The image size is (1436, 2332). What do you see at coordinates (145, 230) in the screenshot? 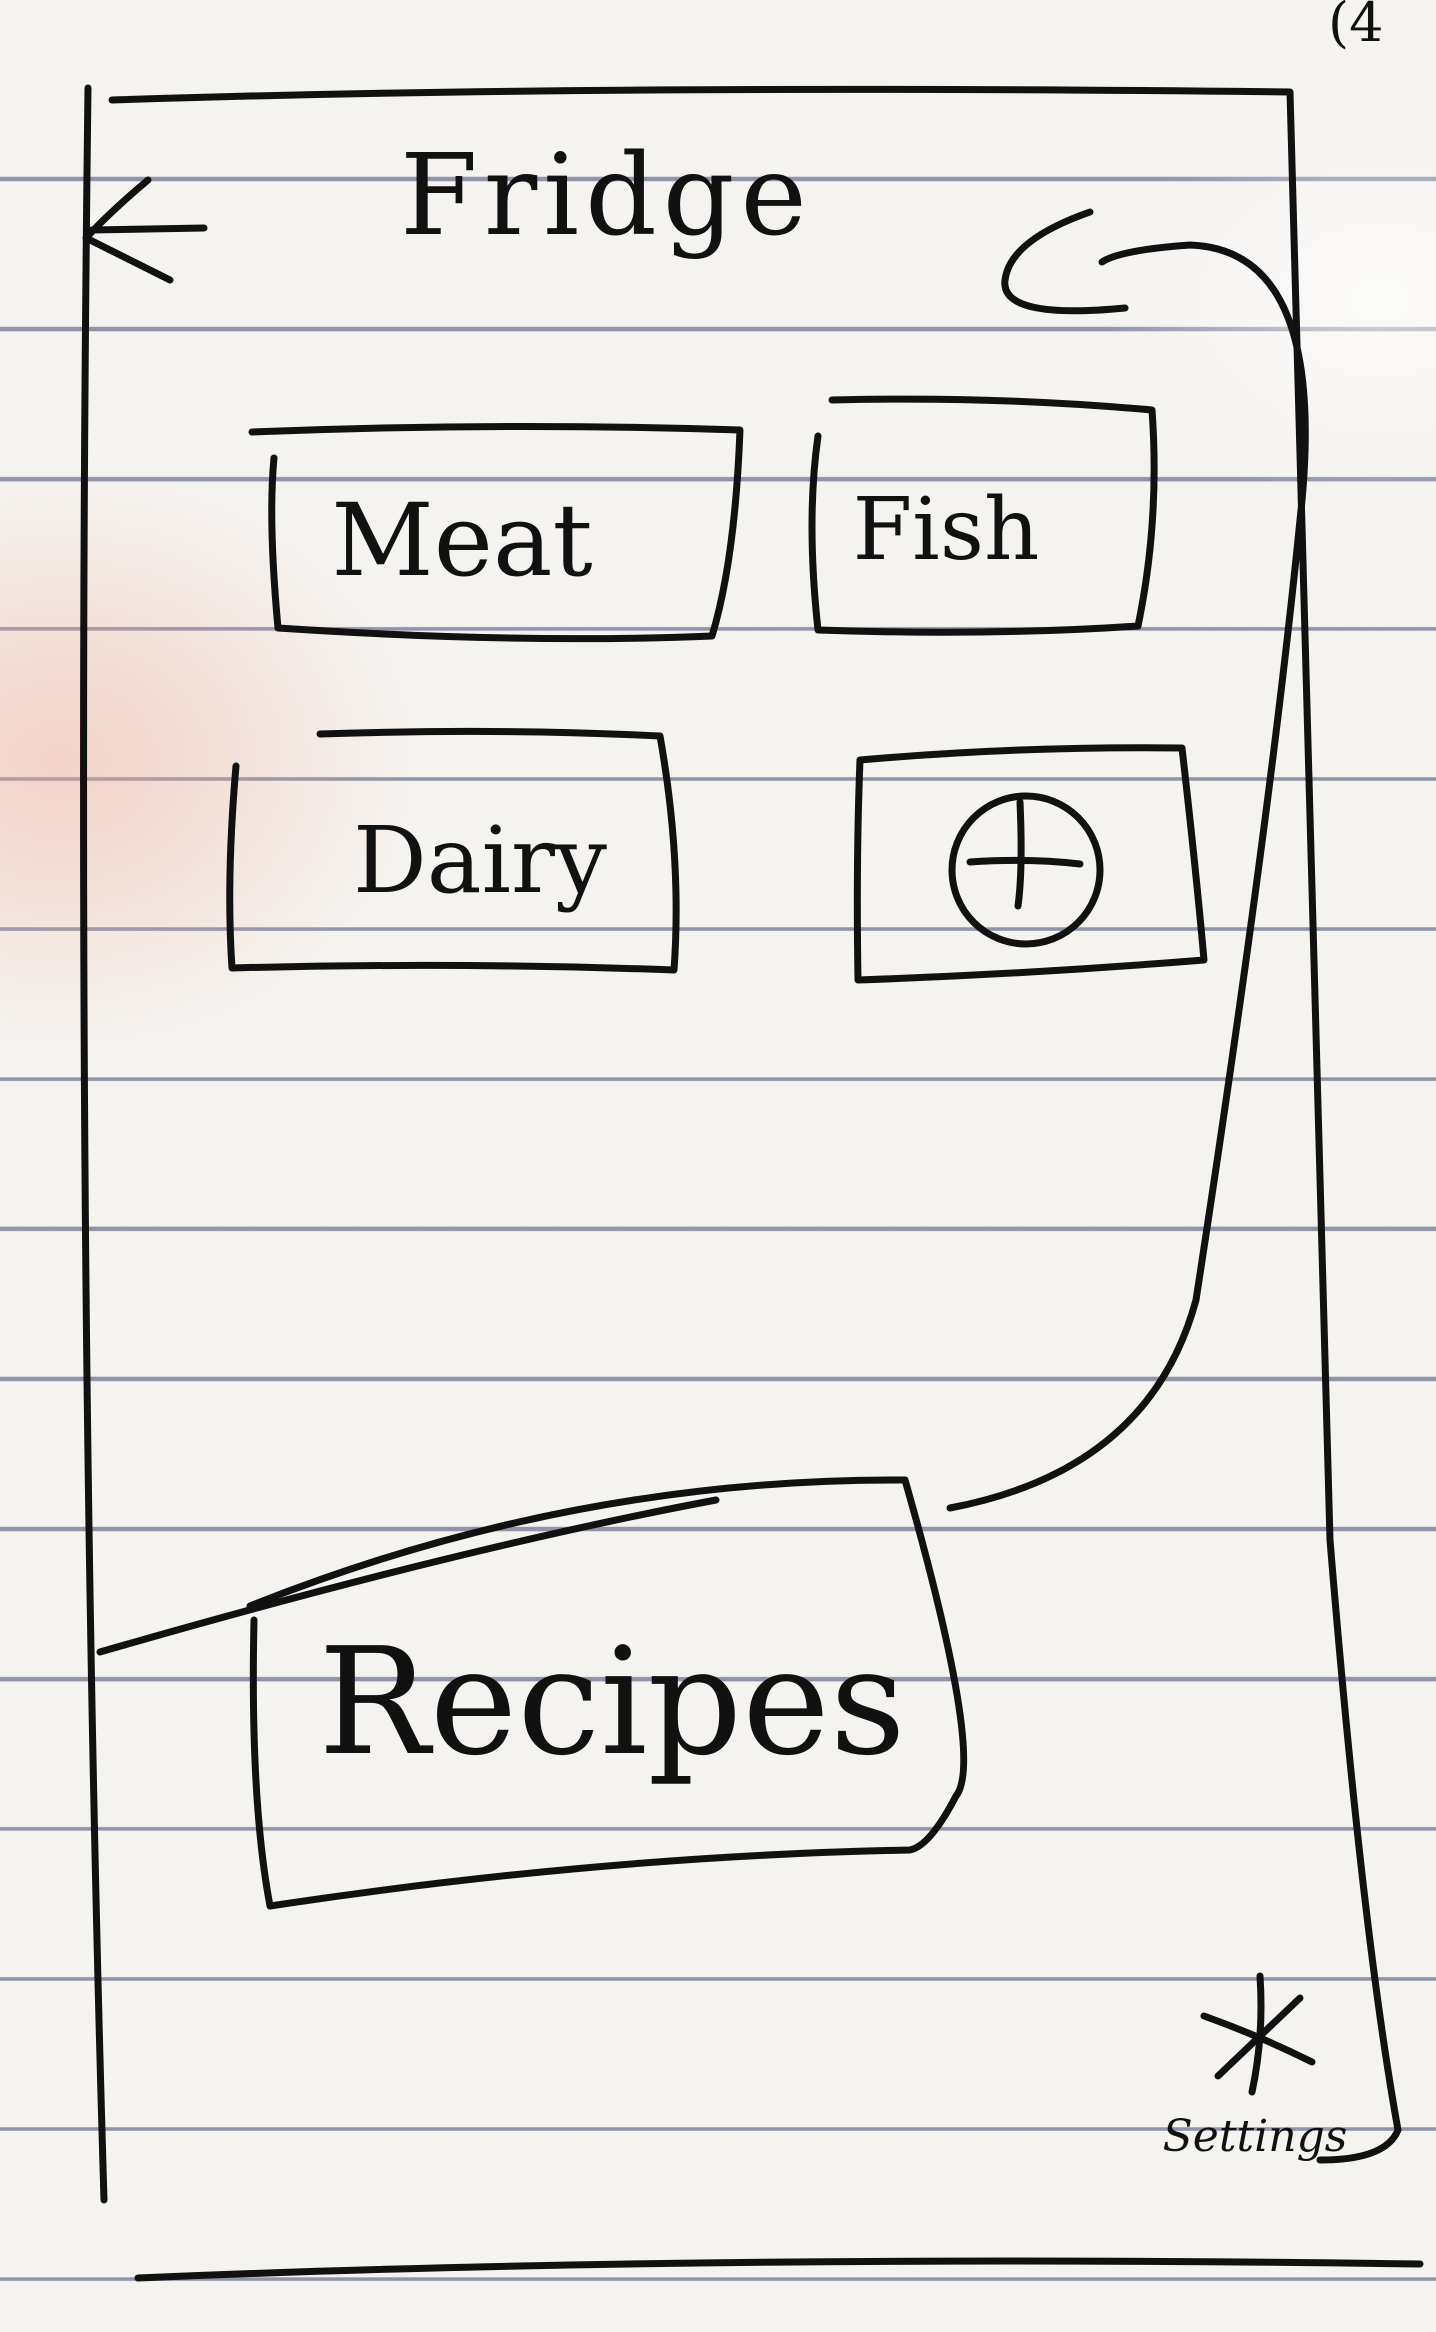
I see `left-arrow-icon` at bounding box center [145, 230].